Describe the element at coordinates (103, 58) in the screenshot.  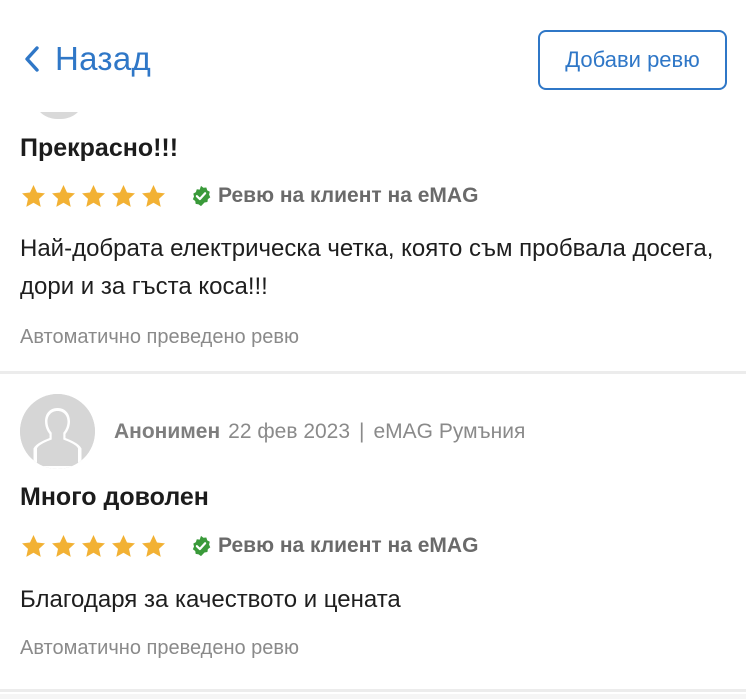
I see `back-label: Назад` at that location.